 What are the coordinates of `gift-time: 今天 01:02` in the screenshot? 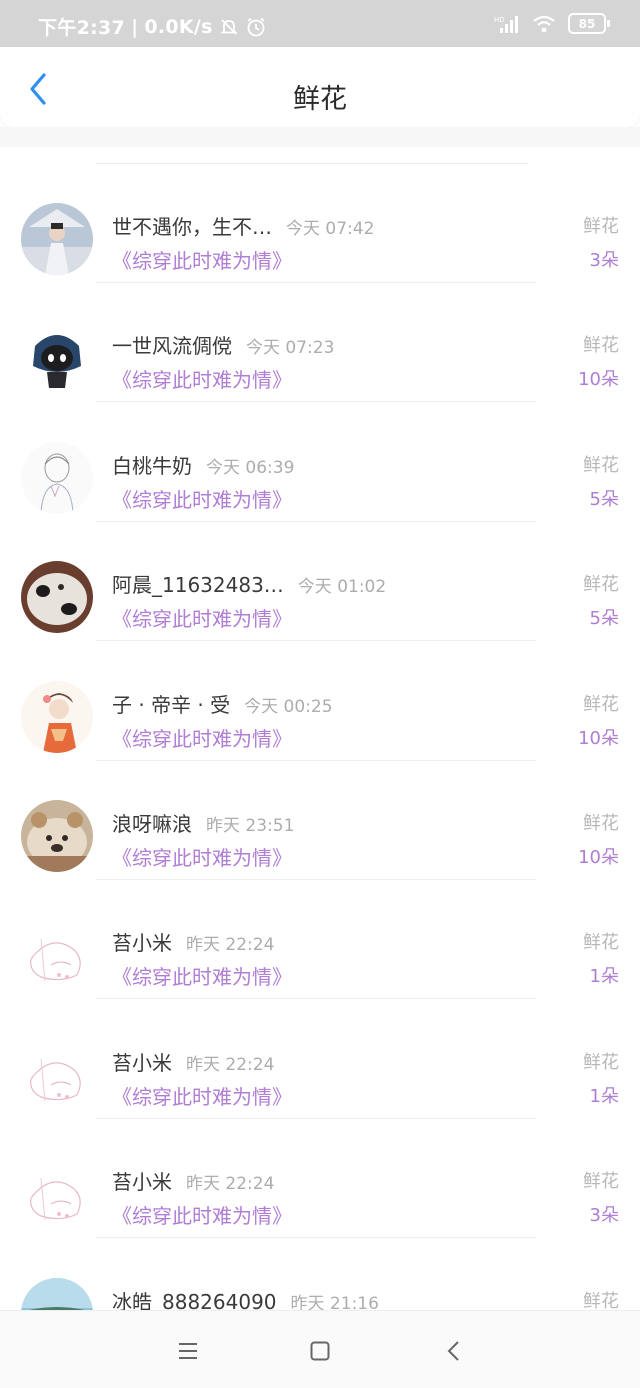 It's located at (342, 587).